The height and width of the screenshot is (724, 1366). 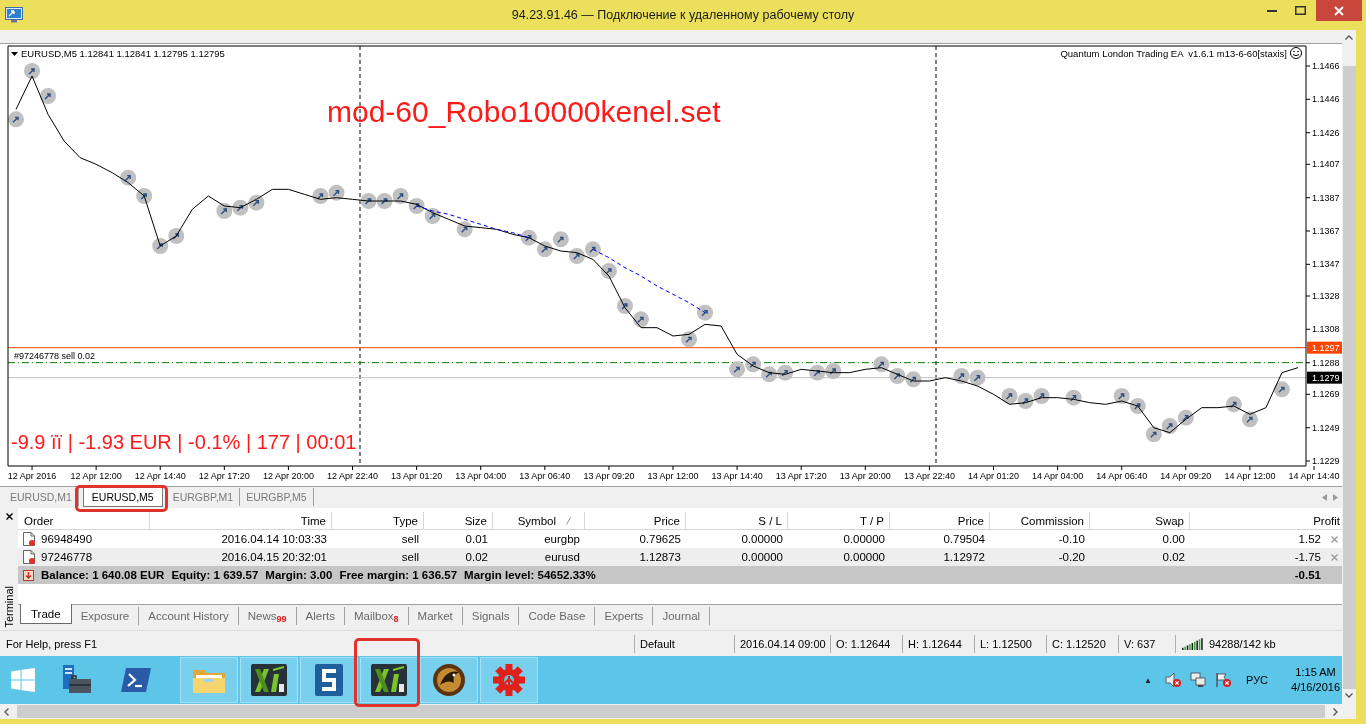 I want to click on chart-tab: EURUSD,M1, so click(x=41, y=497).